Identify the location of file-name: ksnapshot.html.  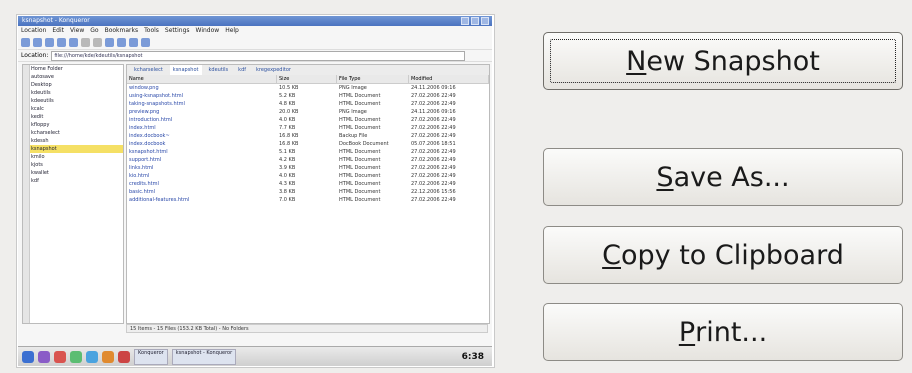
(148, 152).